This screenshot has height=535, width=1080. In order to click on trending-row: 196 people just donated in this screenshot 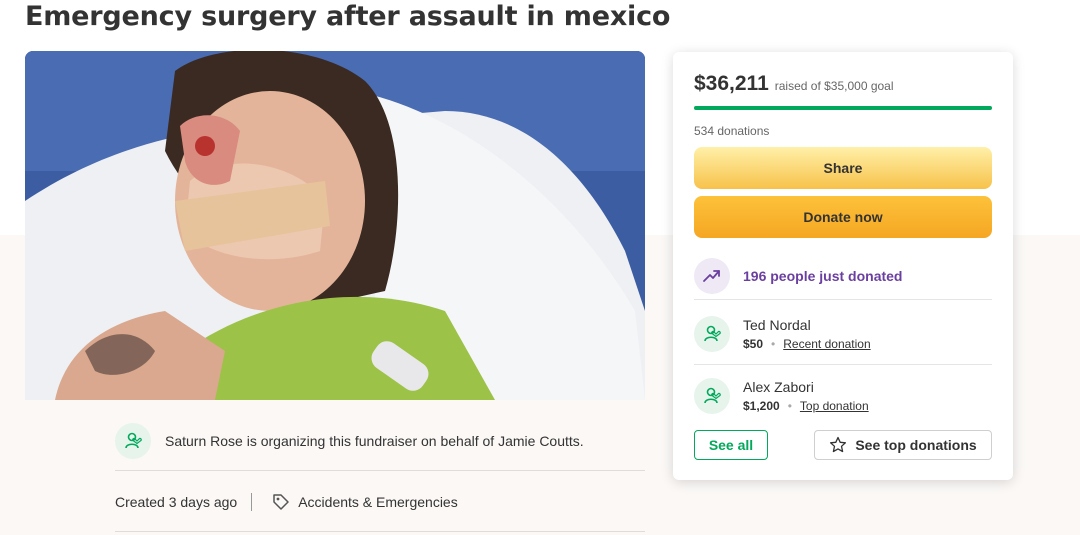, I will do `click(843, 276)`.